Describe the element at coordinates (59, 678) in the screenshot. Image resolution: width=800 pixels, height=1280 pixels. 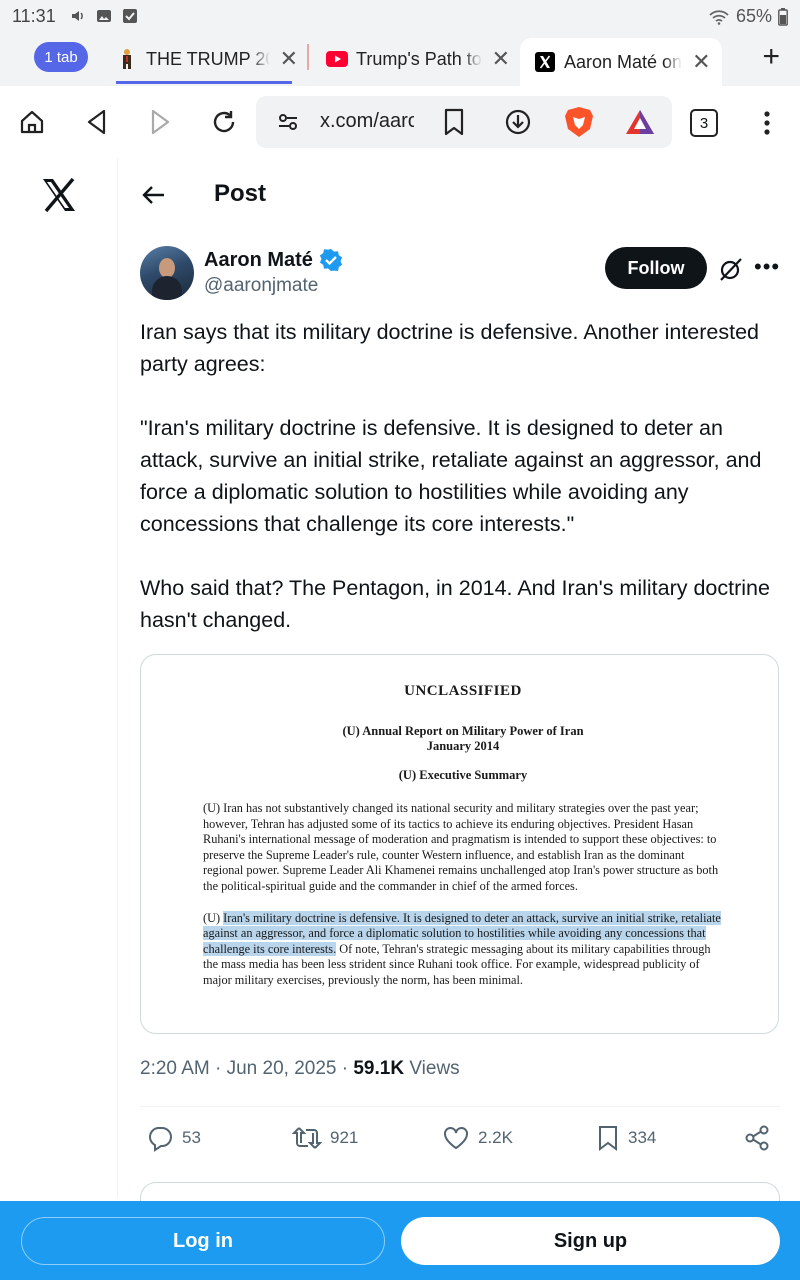
I see `left-nav-rail` at that location.